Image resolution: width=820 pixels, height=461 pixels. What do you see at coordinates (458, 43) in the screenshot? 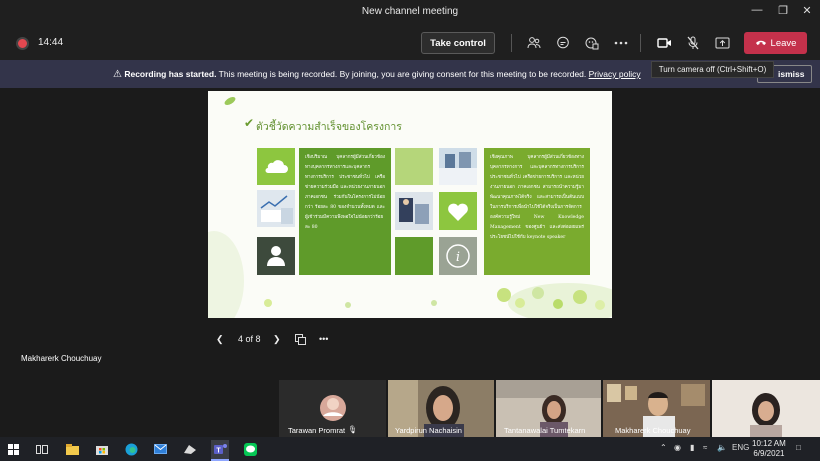
I see `take-control-button: Take control` at bounding box center [458, 43].